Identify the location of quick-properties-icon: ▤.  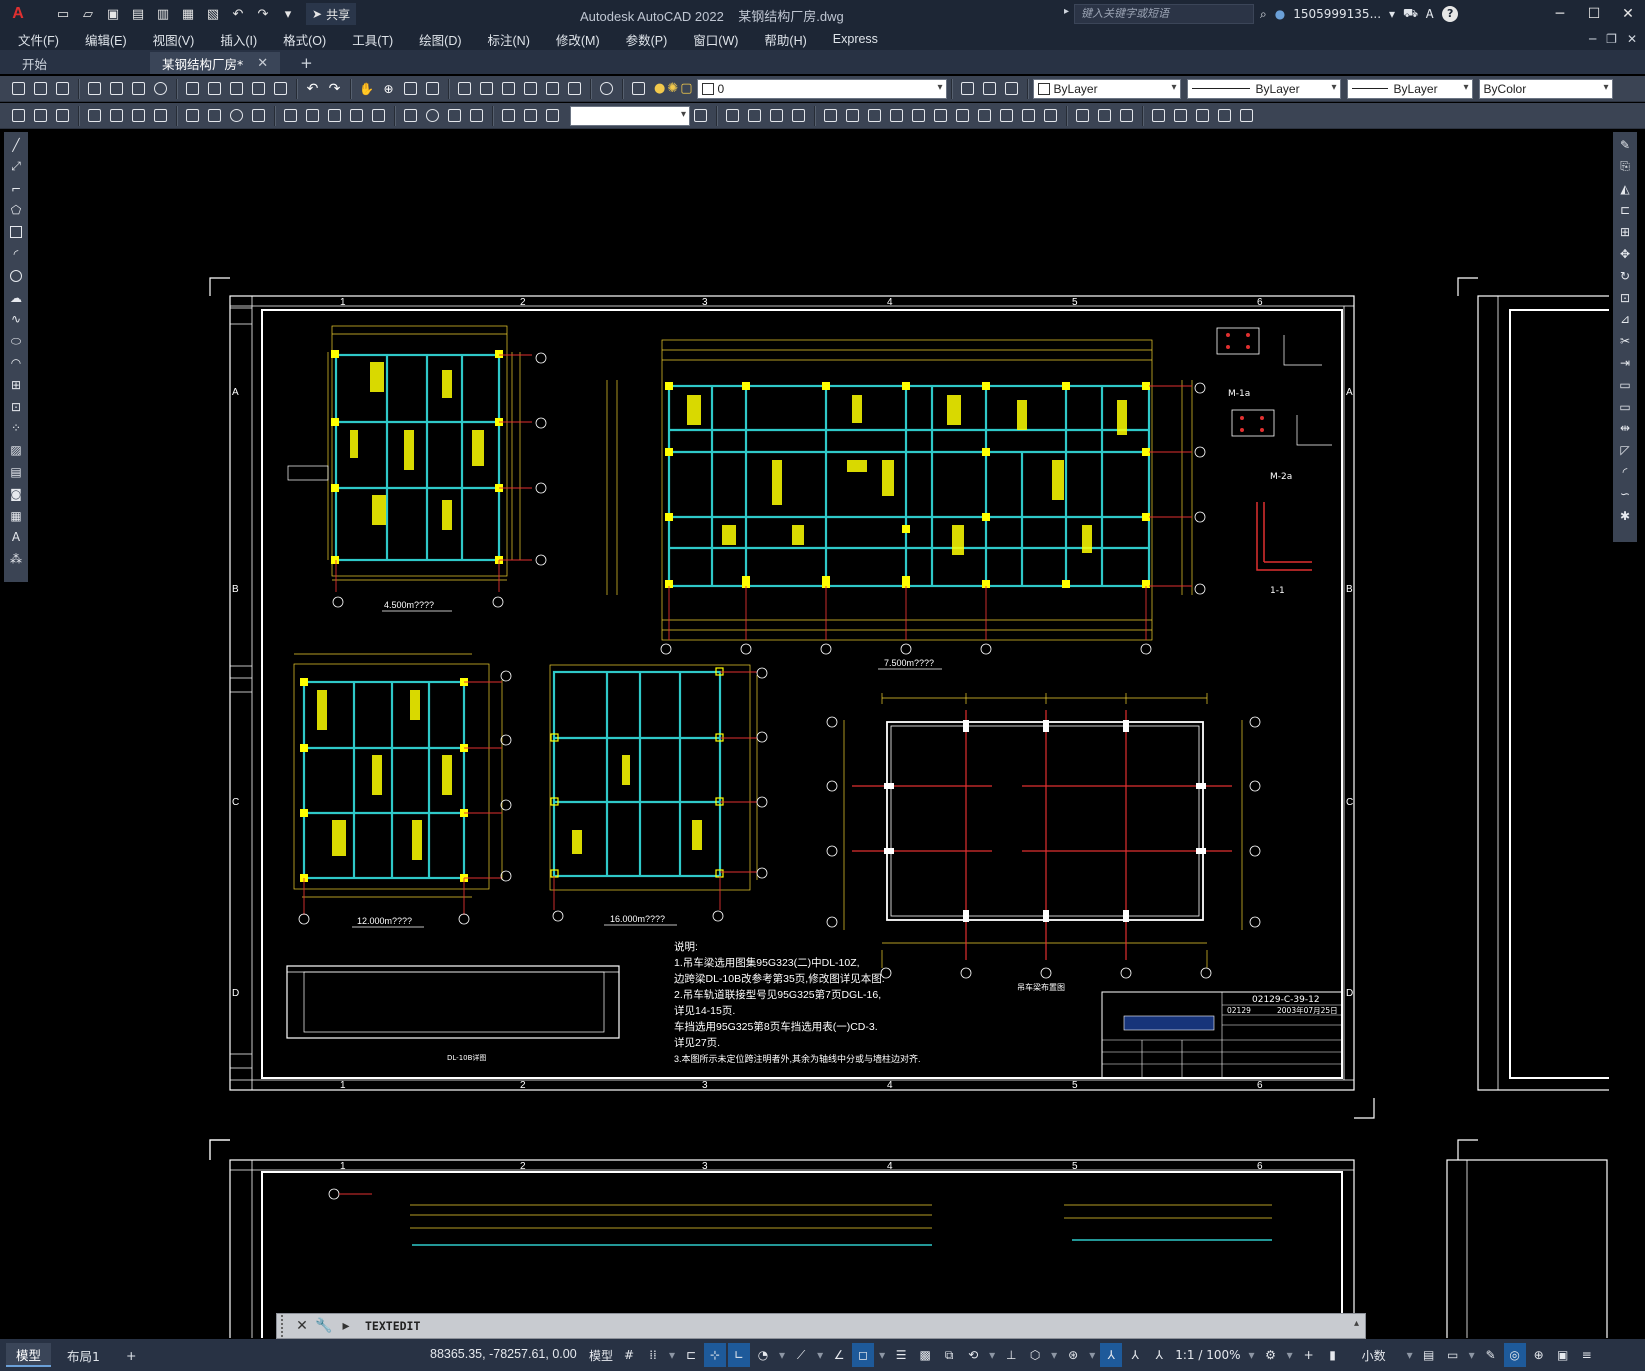
(1429, 1355).